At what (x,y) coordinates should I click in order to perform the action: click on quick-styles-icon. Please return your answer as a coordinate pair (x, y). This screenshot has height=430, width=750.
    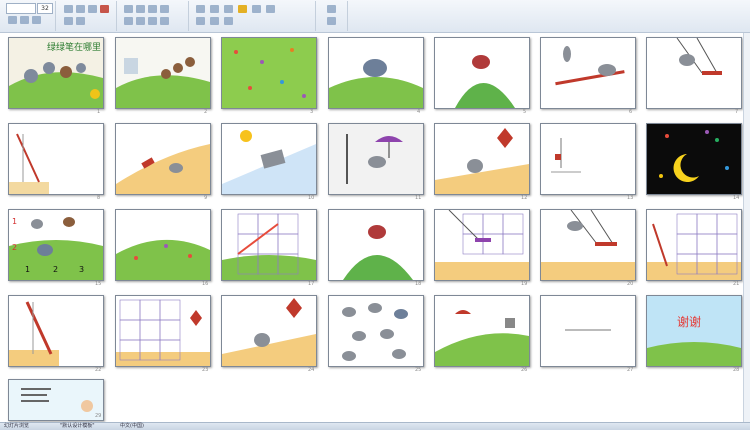
    Looking at the image, I should click on (228, 9).